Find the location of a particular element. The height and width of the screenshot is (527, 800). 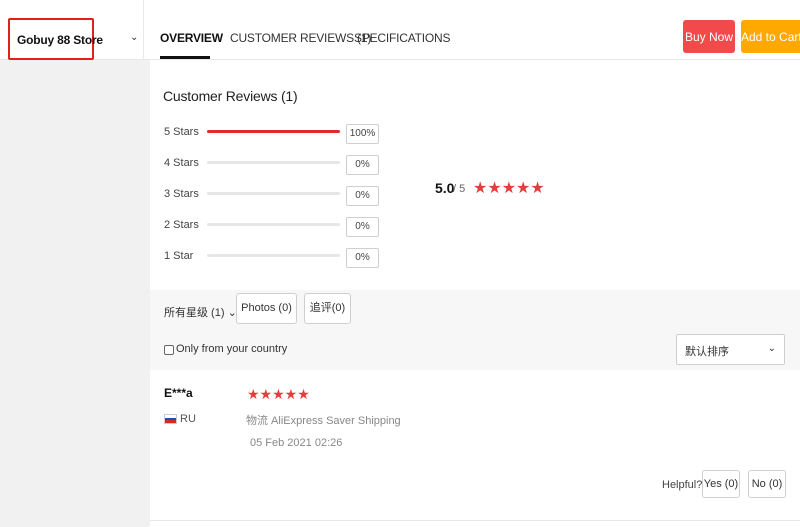

rating-bar-fill is located at coordinates (273, 131).